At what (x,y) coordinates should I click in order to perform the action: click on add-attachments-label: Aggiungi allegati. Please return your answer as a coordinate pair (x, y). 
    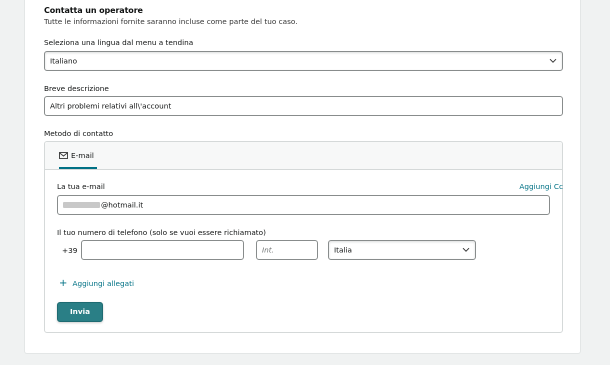
    Looking at the image, I should click on (103, 283).